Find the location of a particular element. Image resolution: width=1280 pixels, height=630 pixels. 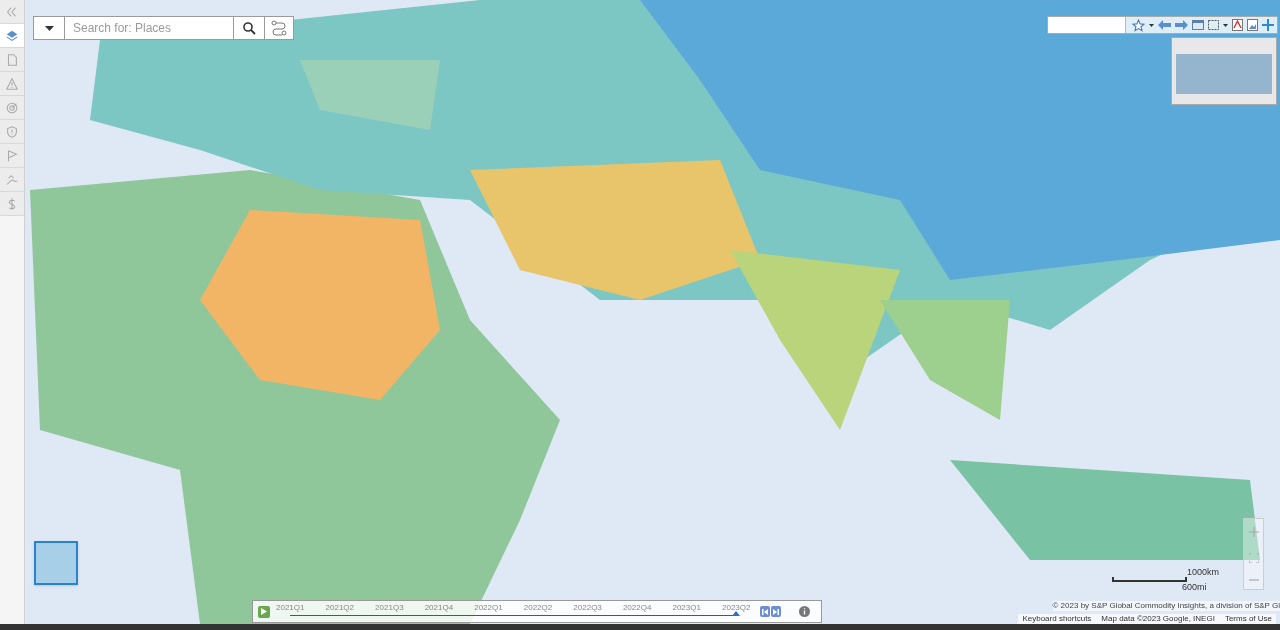

overview-map is located at coordinates (1224, 71).